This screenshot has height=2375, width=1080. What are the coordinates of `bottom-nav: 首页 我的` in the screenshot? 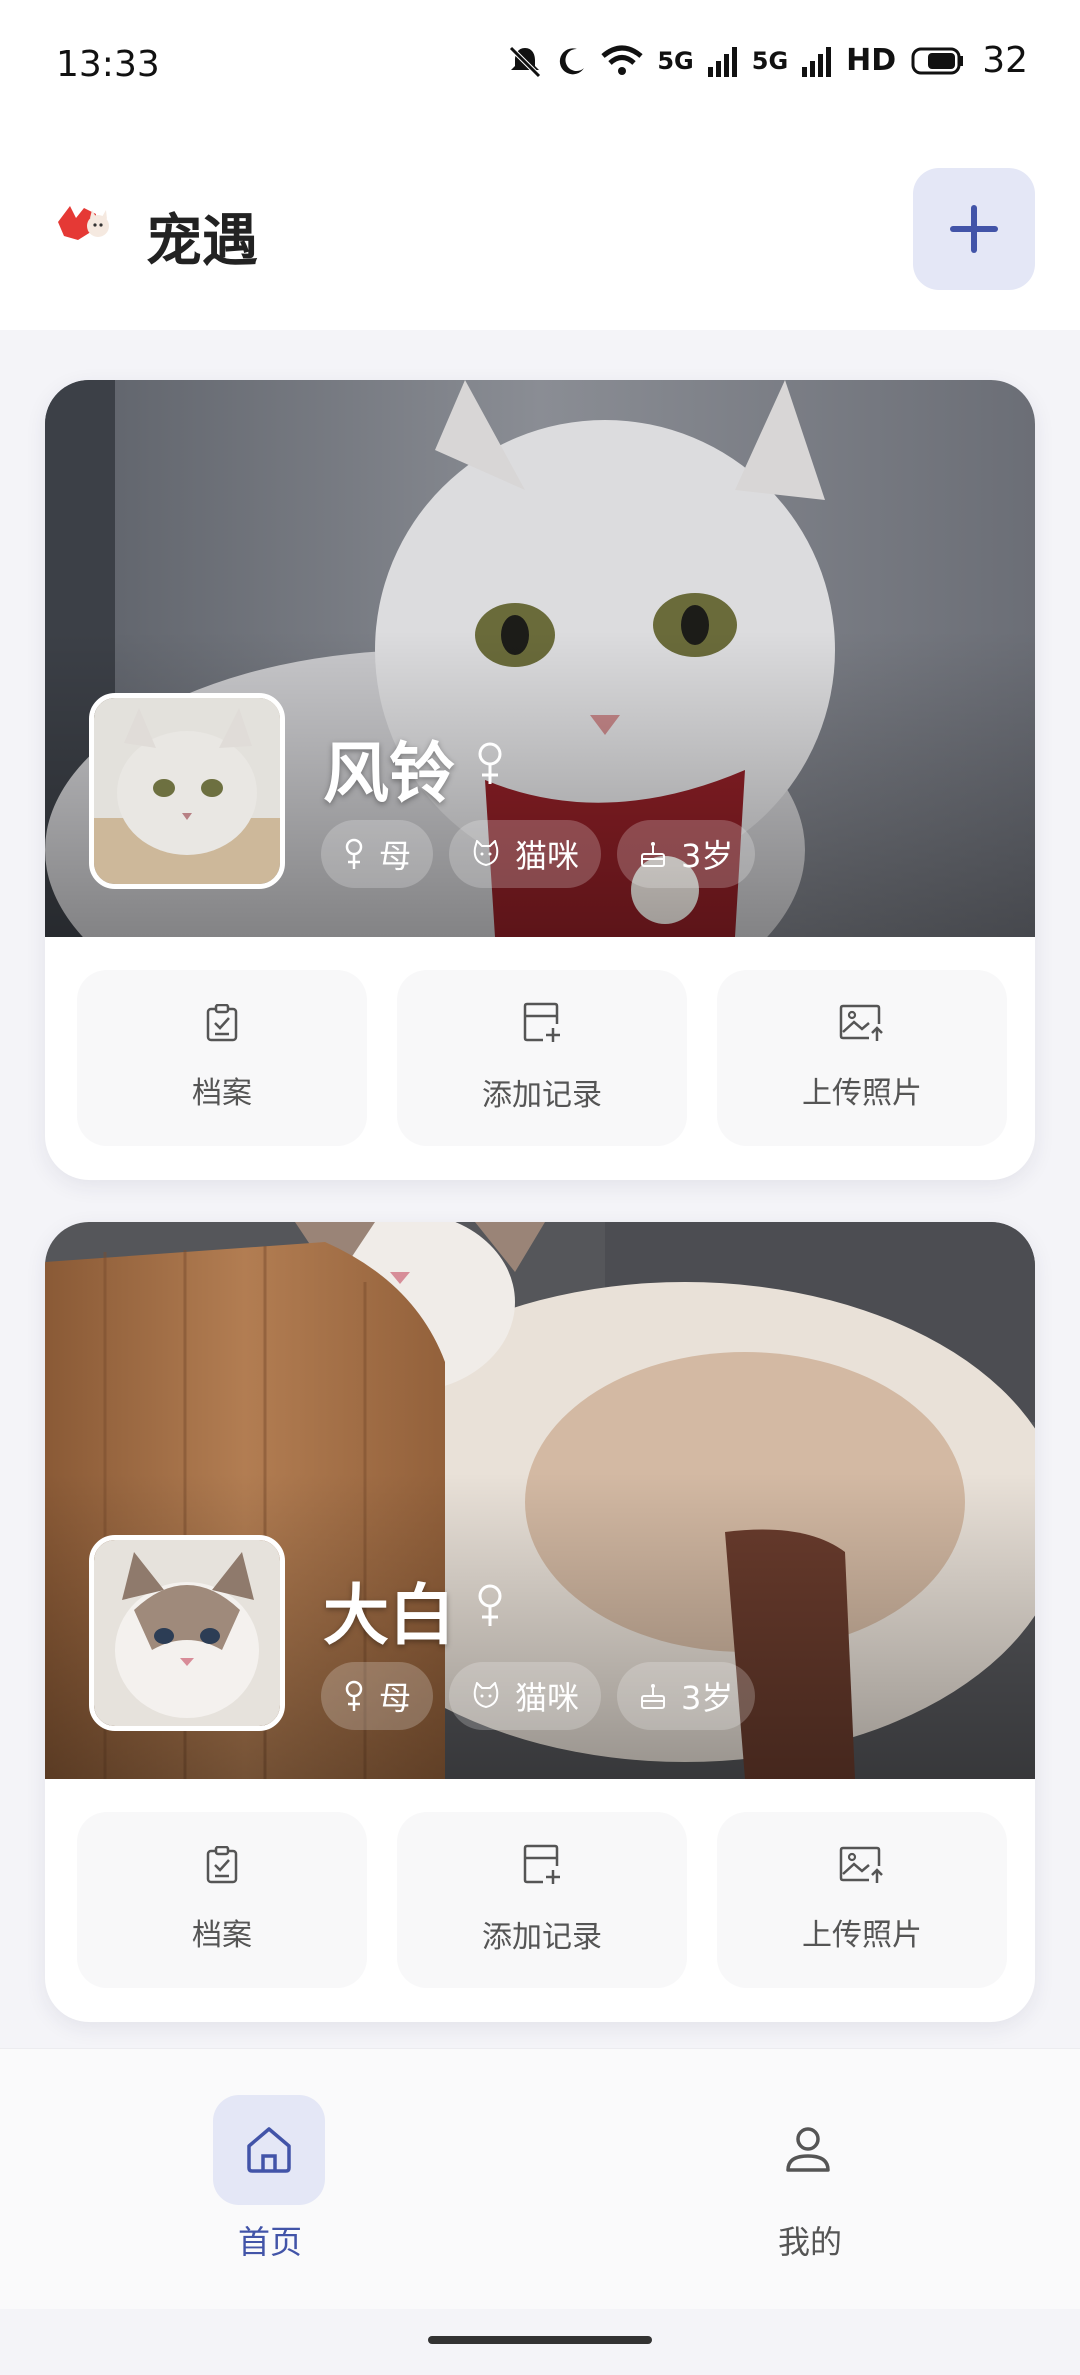 It's located at (540, 2178).